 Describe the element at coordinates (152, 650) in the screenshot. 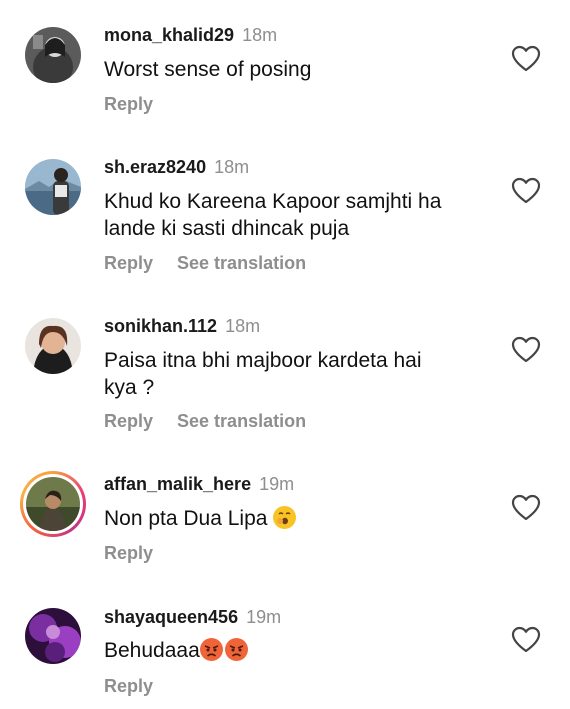

I see `comment-text-content: Behudaaa` at that location.